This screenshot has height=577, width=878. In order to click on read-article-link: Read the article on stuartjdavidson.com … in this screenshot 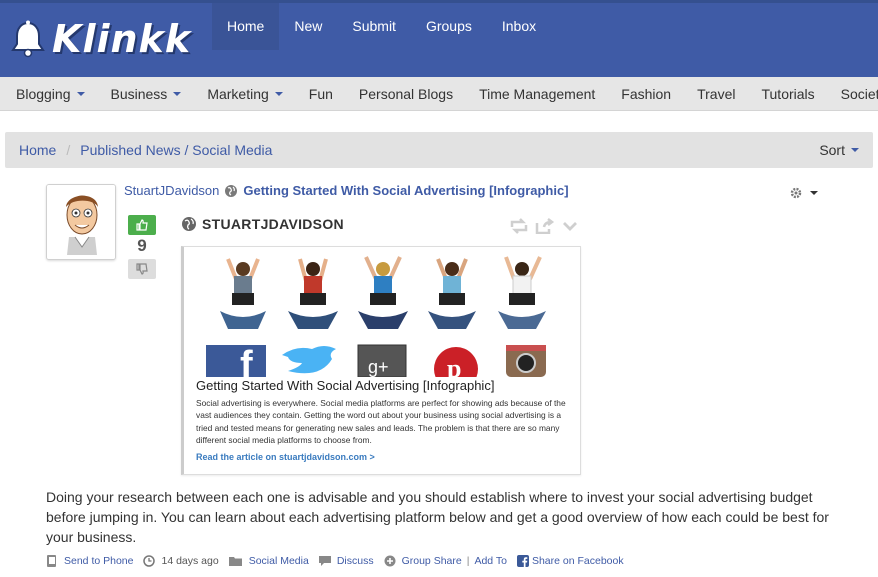, I will do `click(285, 457)`.